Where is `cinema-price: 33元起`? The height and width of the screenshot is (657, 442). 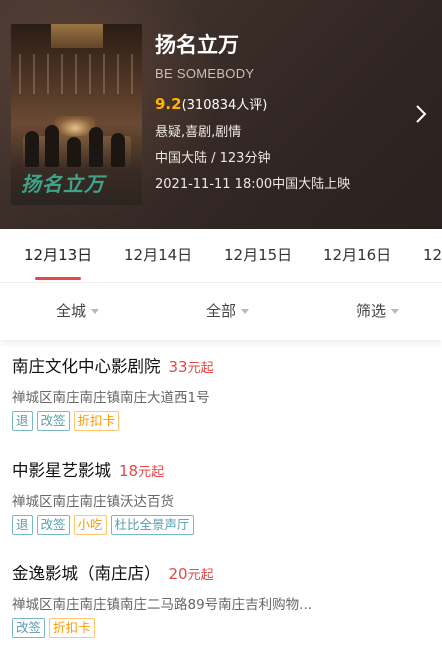
cinema-price: 33元起 is located at coordinates (191, 367).